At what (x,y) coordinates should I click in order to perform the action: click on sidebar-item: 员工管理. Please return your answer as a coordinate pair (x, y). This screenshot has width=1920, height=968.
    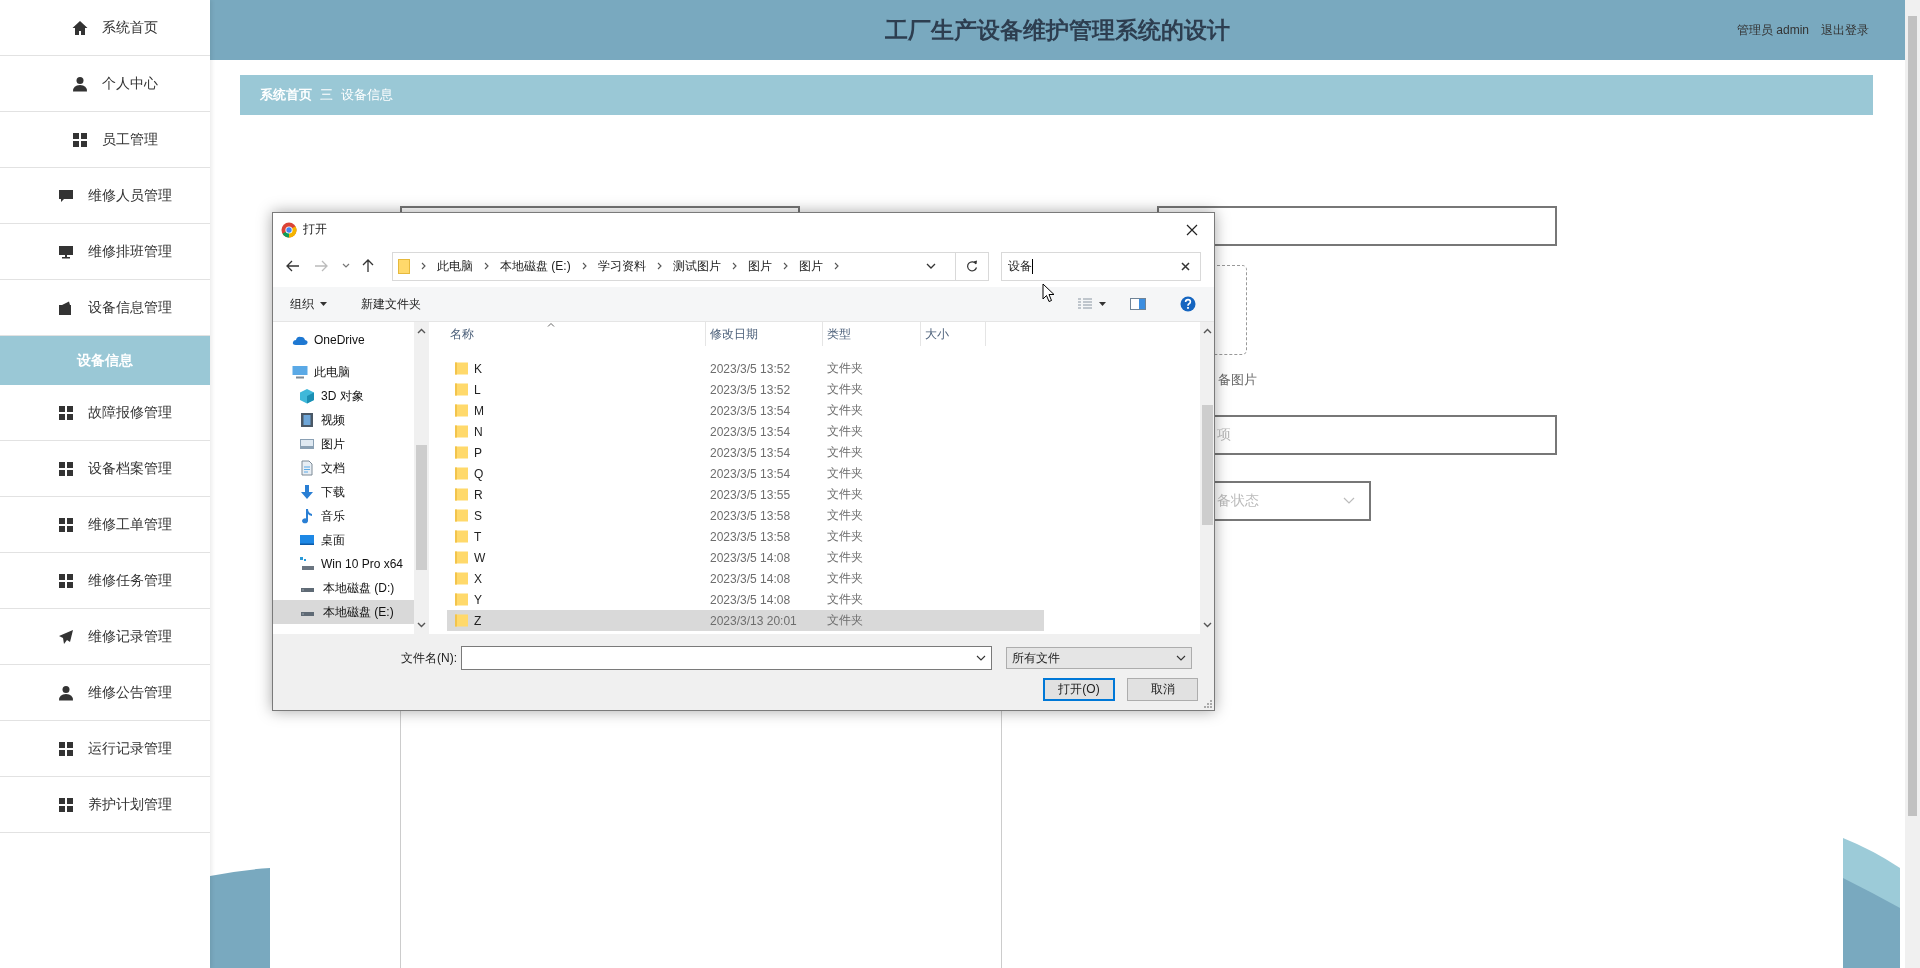
    Looking at the image, I should click on (105, 140).